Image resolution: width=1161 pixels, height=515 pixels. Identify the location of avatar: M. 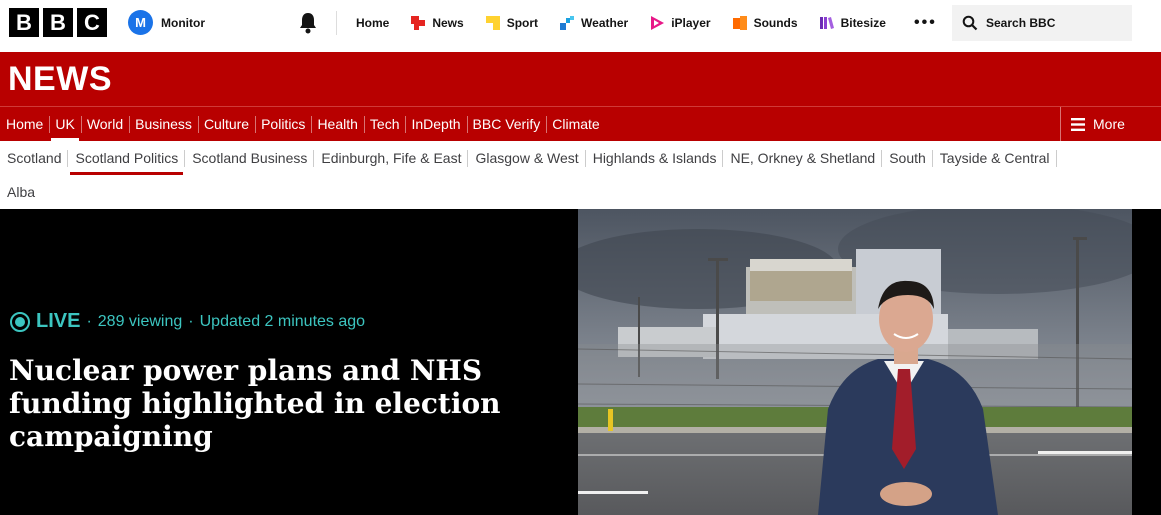
(140, 22).